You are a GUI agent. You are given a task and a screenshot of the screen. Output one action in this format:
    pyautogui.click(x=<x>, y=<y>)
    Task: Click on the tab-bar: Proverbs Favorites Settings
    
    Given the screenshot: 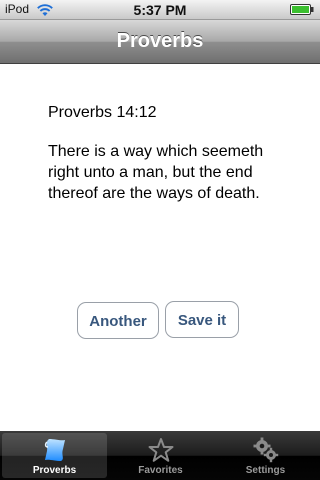 What is the action you would take?
    pyautogui.click(x=160, y=455)
    